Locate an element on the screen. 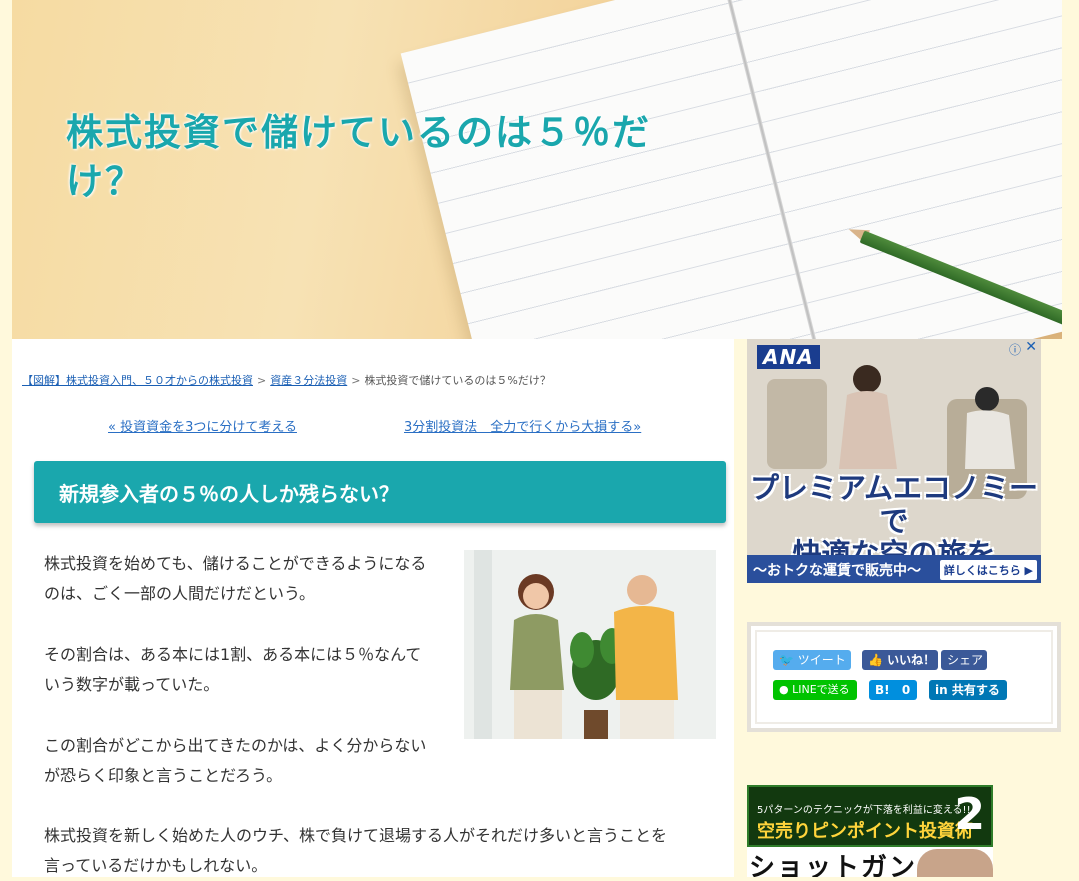  section-heading: 新規参入者の５％の人しか残らない？ is located at coordinates (229, 494).